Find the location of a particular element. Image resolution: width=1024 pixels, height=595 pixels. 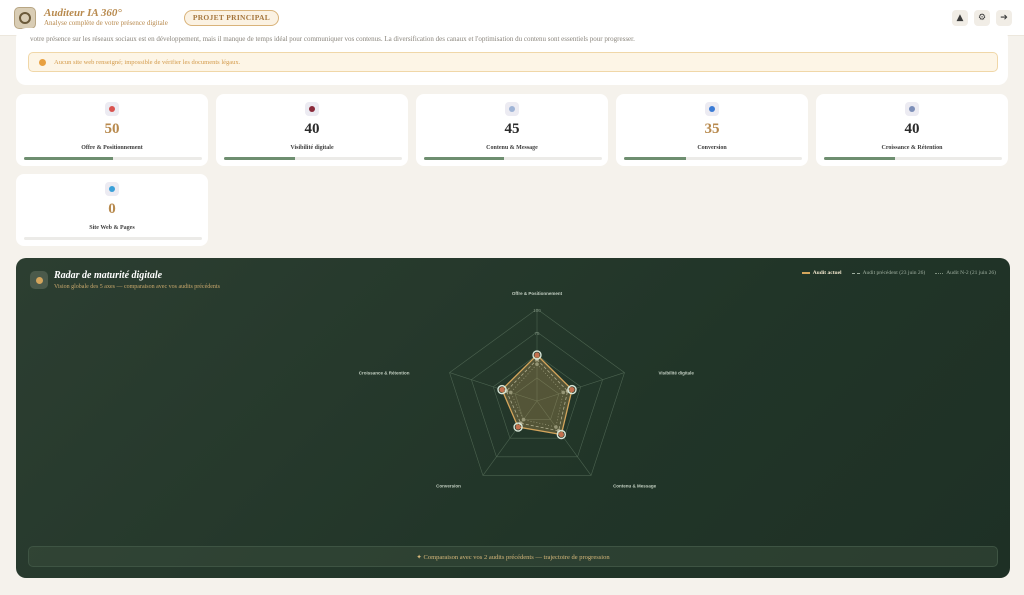

top-actions: ▲ ⚙ ➔ is located at coordinates (982, 18).